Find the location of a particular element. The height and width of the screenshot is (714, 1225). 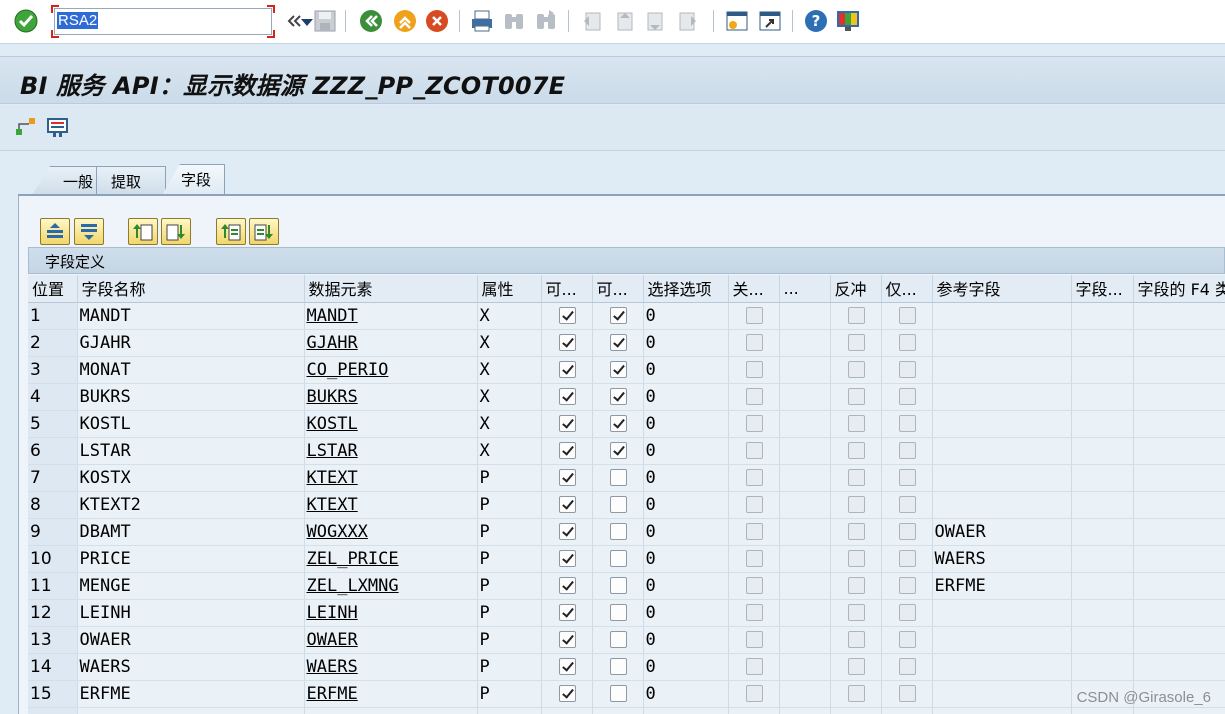

tab-fields: 字段 is located at coordinates (193, 179).